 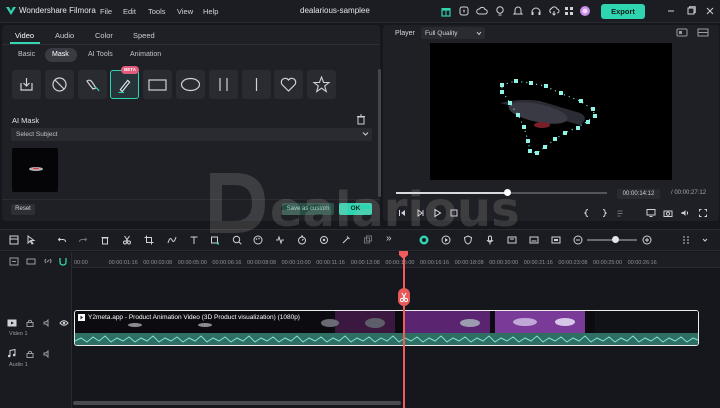 I want to click on menu-edit: Edit, so click(x=129, y=11).